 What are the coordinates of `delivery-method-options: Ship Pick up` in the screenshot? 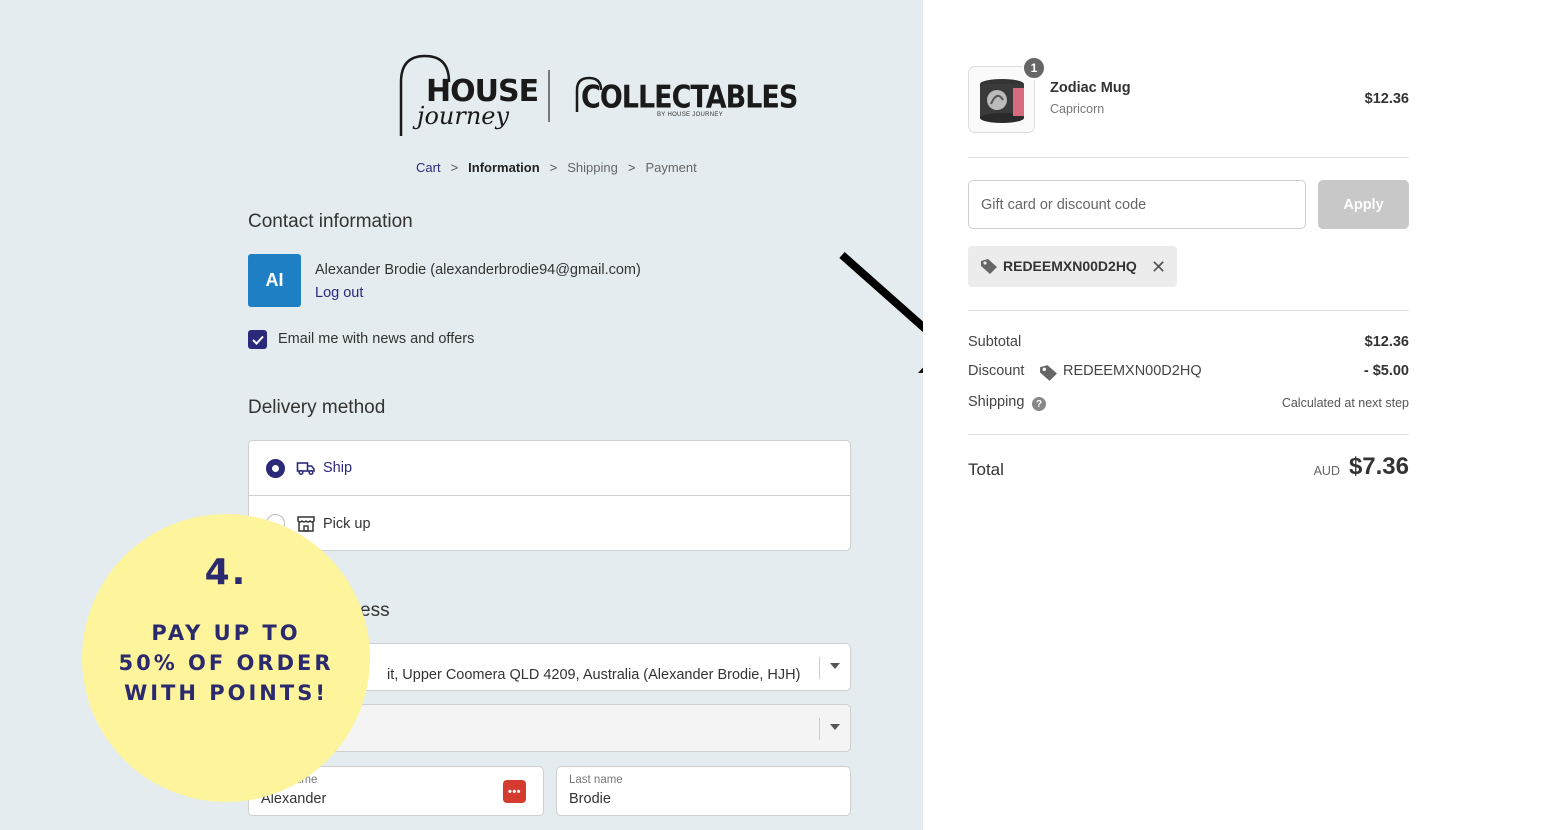 It's located at (549, 495).